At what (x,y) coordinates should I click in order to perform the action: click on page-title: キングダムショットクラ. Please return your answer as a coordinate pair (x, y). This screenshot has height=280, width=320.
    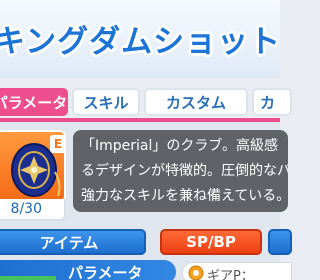
    Looking at the image, I should click on (140, 42).